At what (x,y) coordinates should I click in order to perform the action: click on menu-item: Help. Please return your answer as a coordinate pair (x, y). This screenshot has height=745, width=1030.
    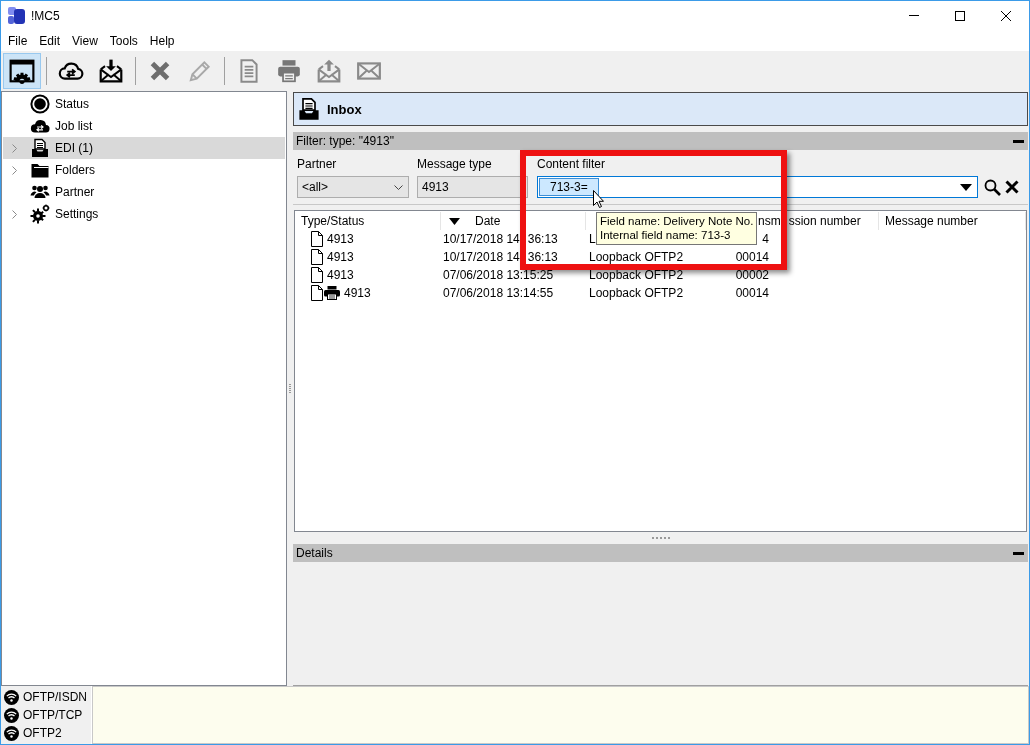
    Looking at the image, I should click on (162, 40).